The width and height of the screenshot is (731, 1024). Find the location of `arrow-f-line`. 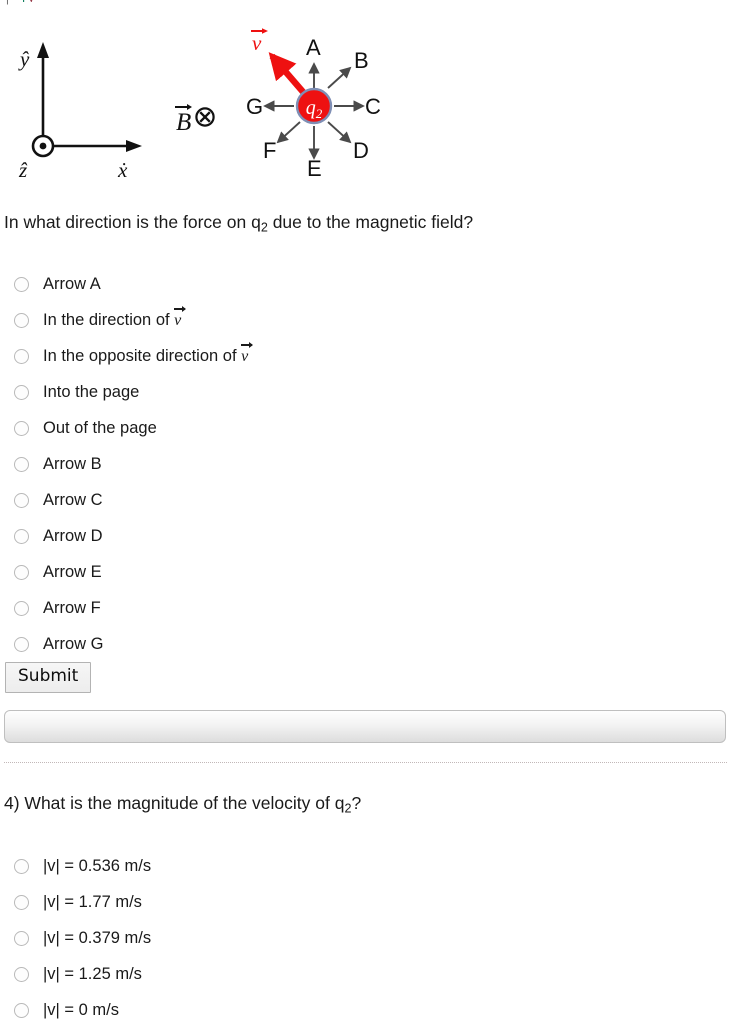

arrow-f-line is located at coordinates (288, 132).